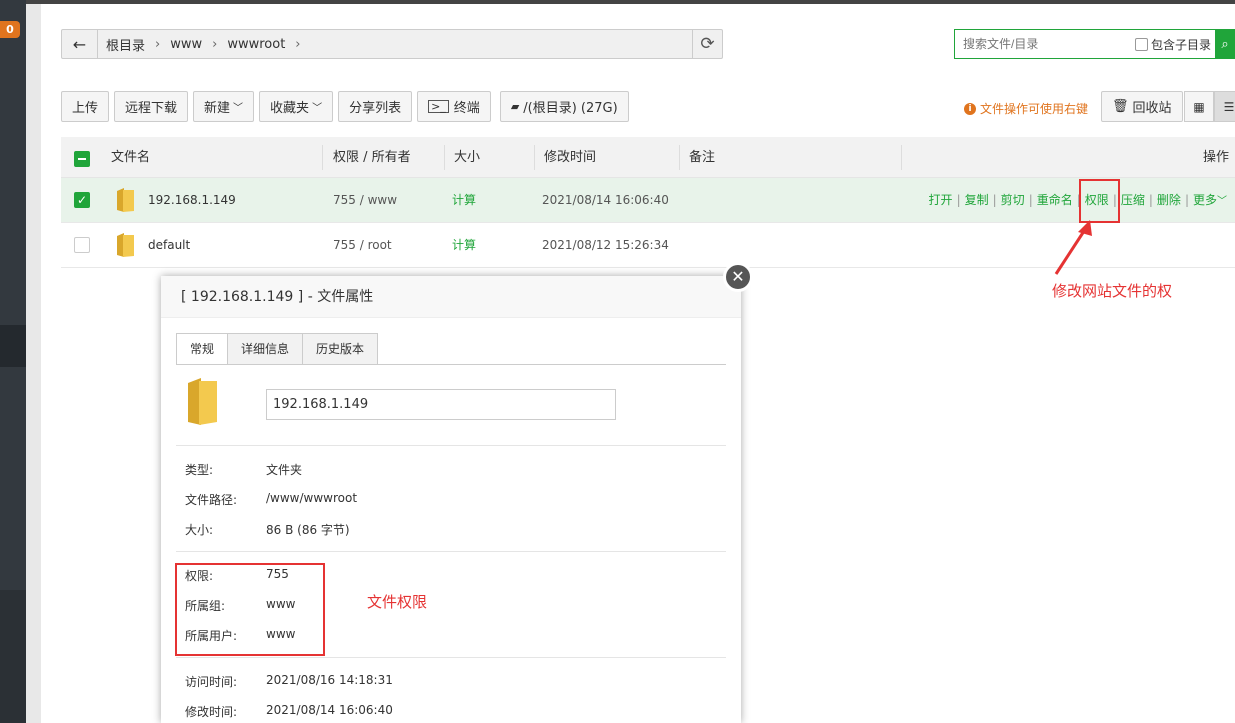  Describe the element at coordinates (605, 245) in the screenshot. I see `file-mtime: 2021/08/12 15:26:34` at that location.